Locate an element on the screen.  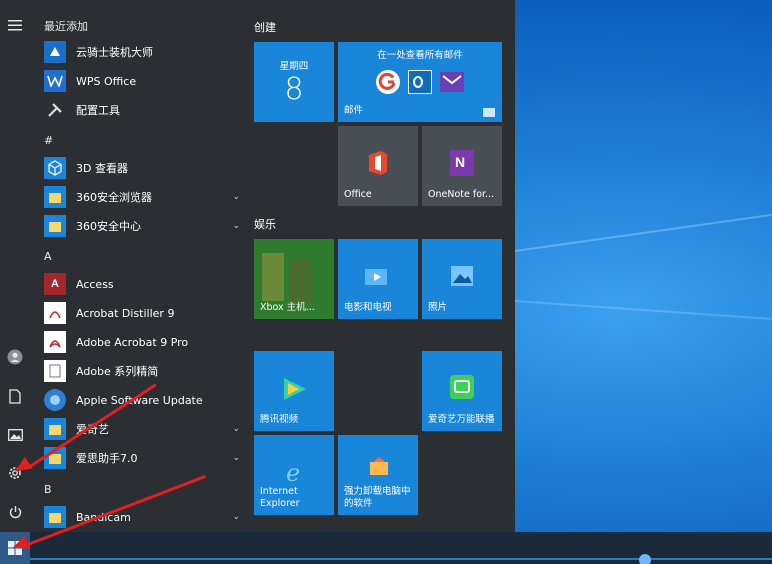
app-item-adobe-suite: Adobe 系列精简 is located at coordinates (142, 371).